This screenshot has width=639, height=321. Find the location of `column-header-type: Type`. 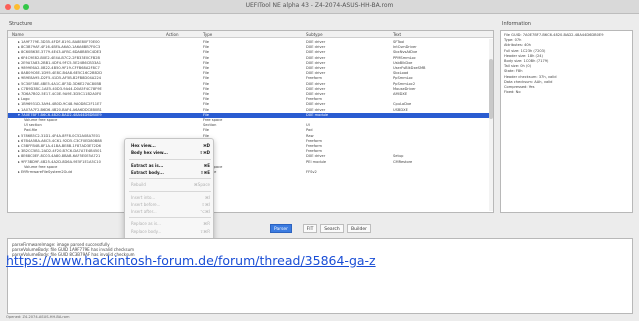

column-header-type: Type is located at coordinates (207, 34).